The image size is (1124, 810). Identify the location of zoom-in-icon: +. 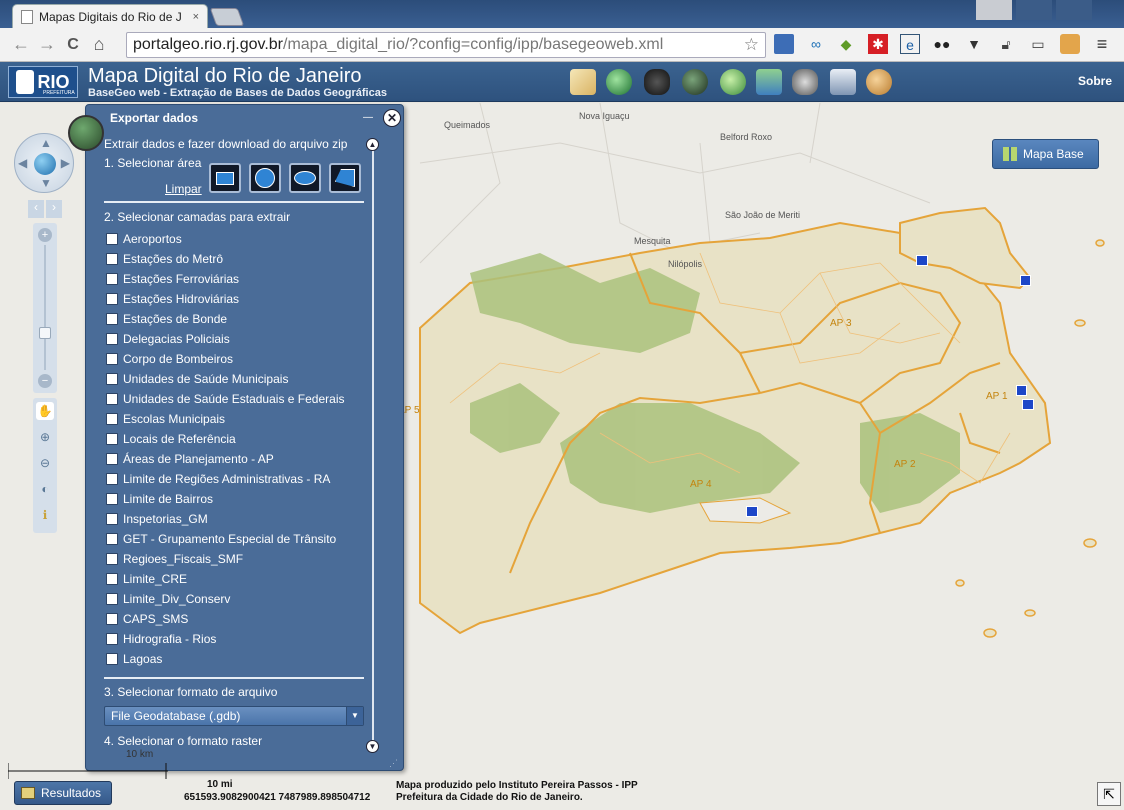
(45, 235).